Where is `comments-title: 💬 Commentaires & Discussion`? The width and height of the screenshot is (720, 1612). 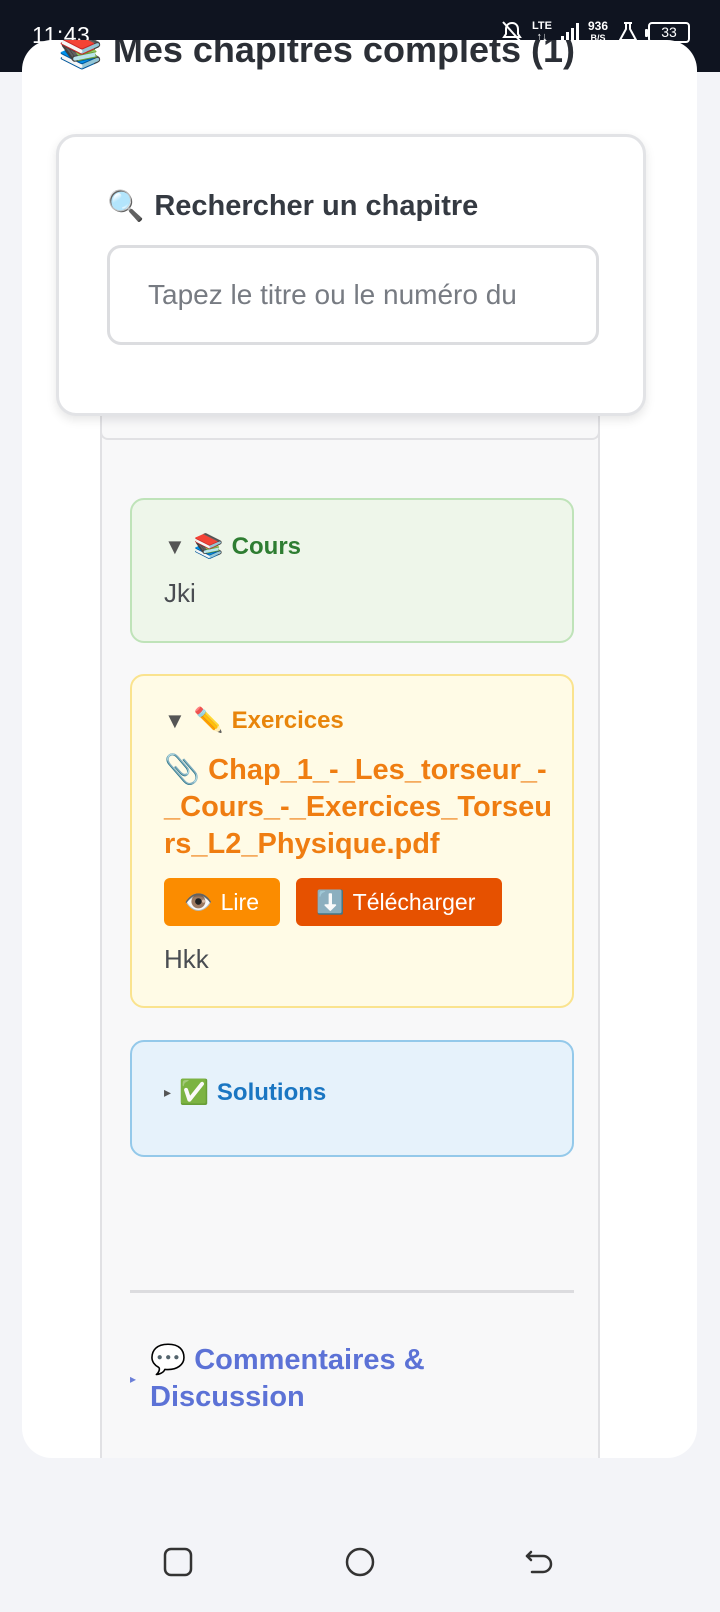
comments-title: 💬 Commentaires & Discussion is located at coordinates (287, 1378).